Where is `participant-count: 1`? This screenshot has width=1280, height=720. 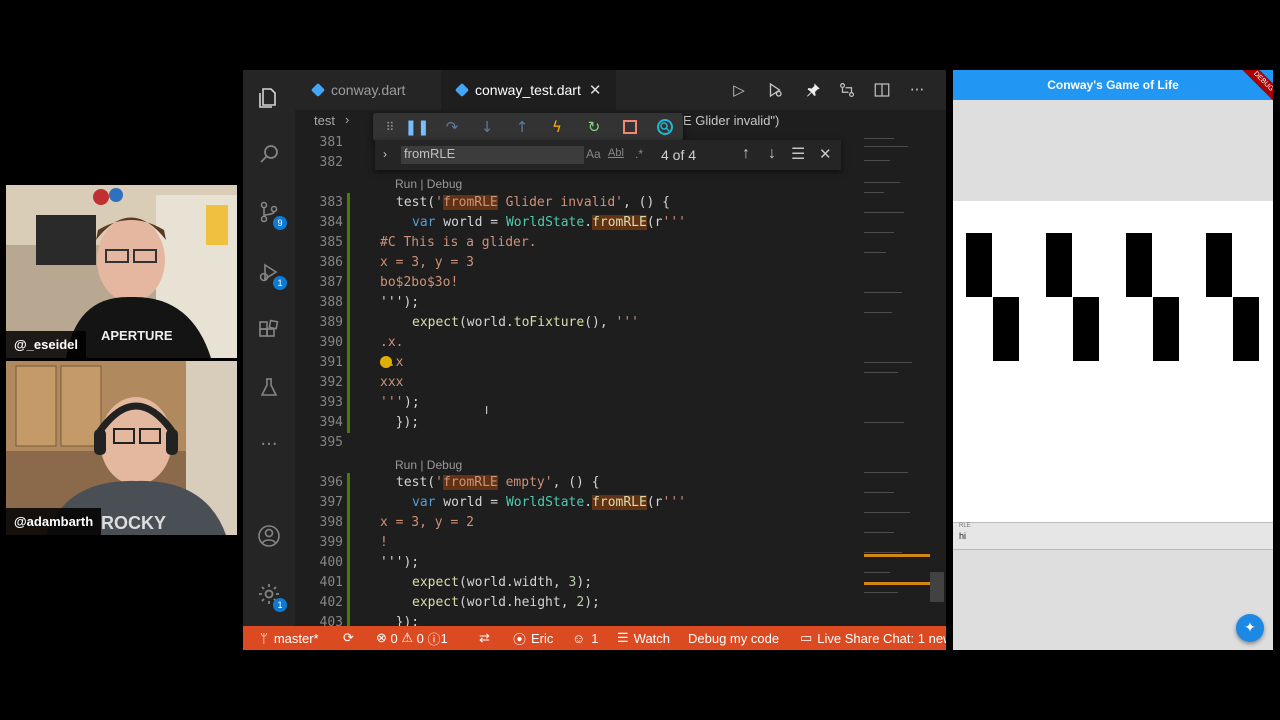
participant-count: 1 is located at coordinates (595, 638).